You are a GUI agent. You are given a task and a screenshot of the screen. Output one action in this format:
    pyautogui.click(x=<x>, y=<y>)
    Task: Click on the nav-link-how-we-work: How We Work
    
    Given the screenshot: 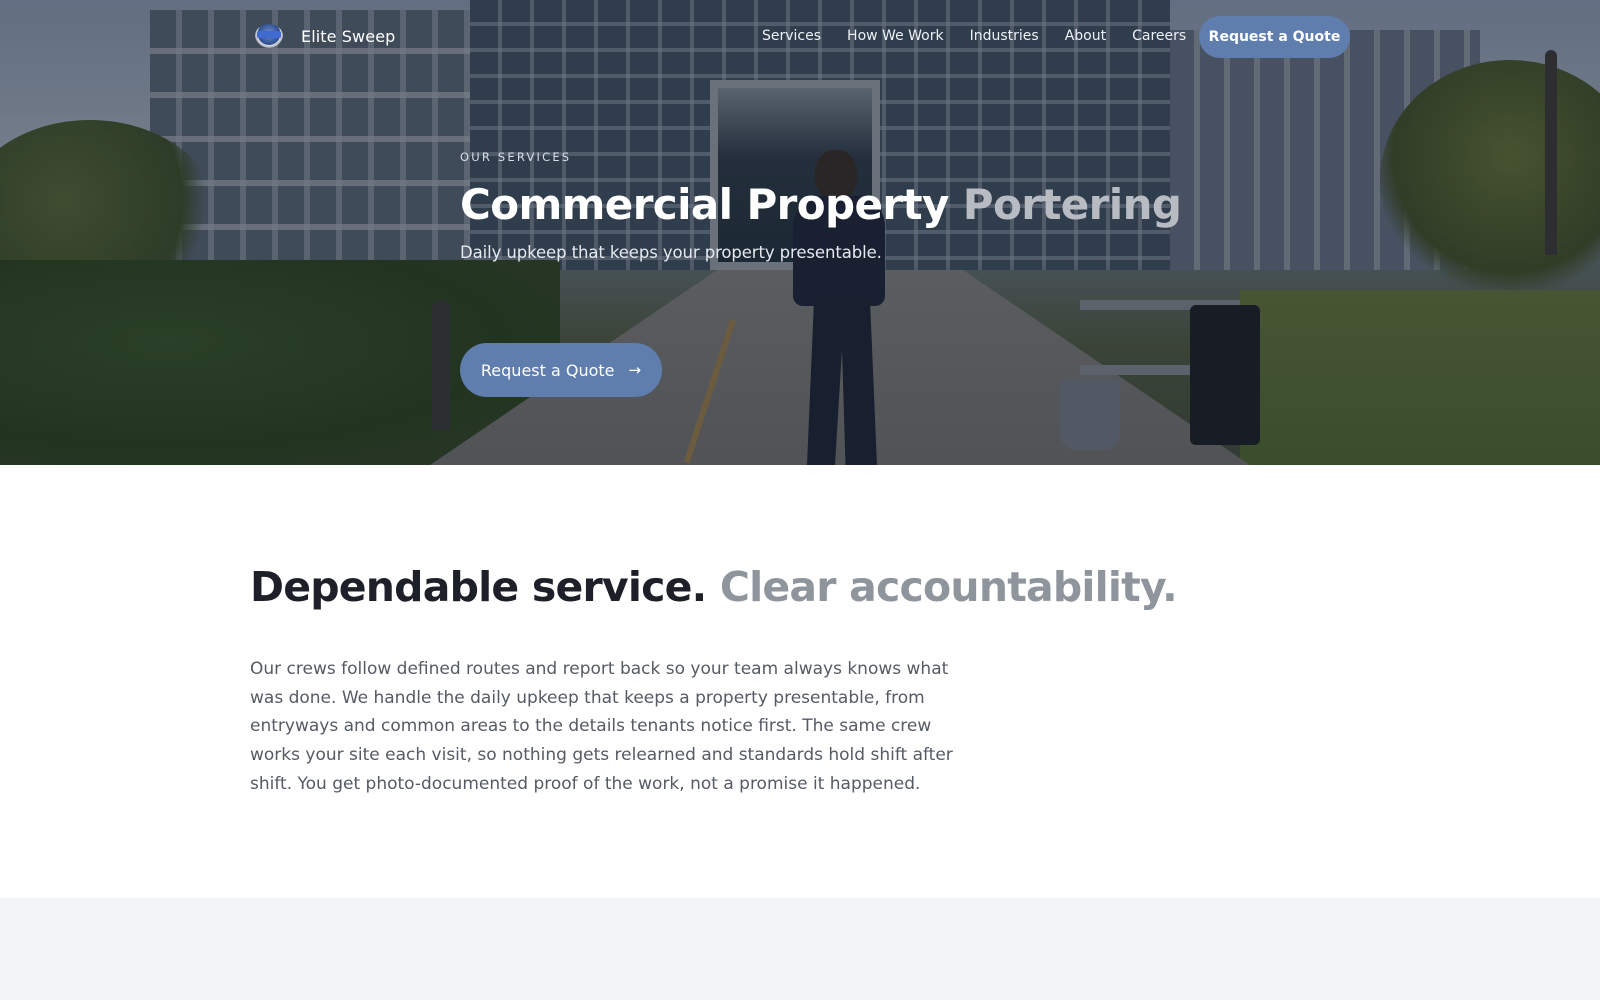 What is the action you would take?
    pyautogui.click(x=895, y=36)
    